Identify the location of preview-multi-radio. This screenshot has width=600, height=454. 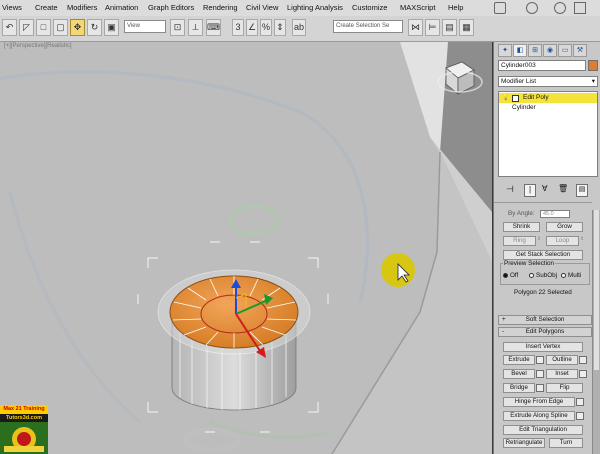
(563, 275).